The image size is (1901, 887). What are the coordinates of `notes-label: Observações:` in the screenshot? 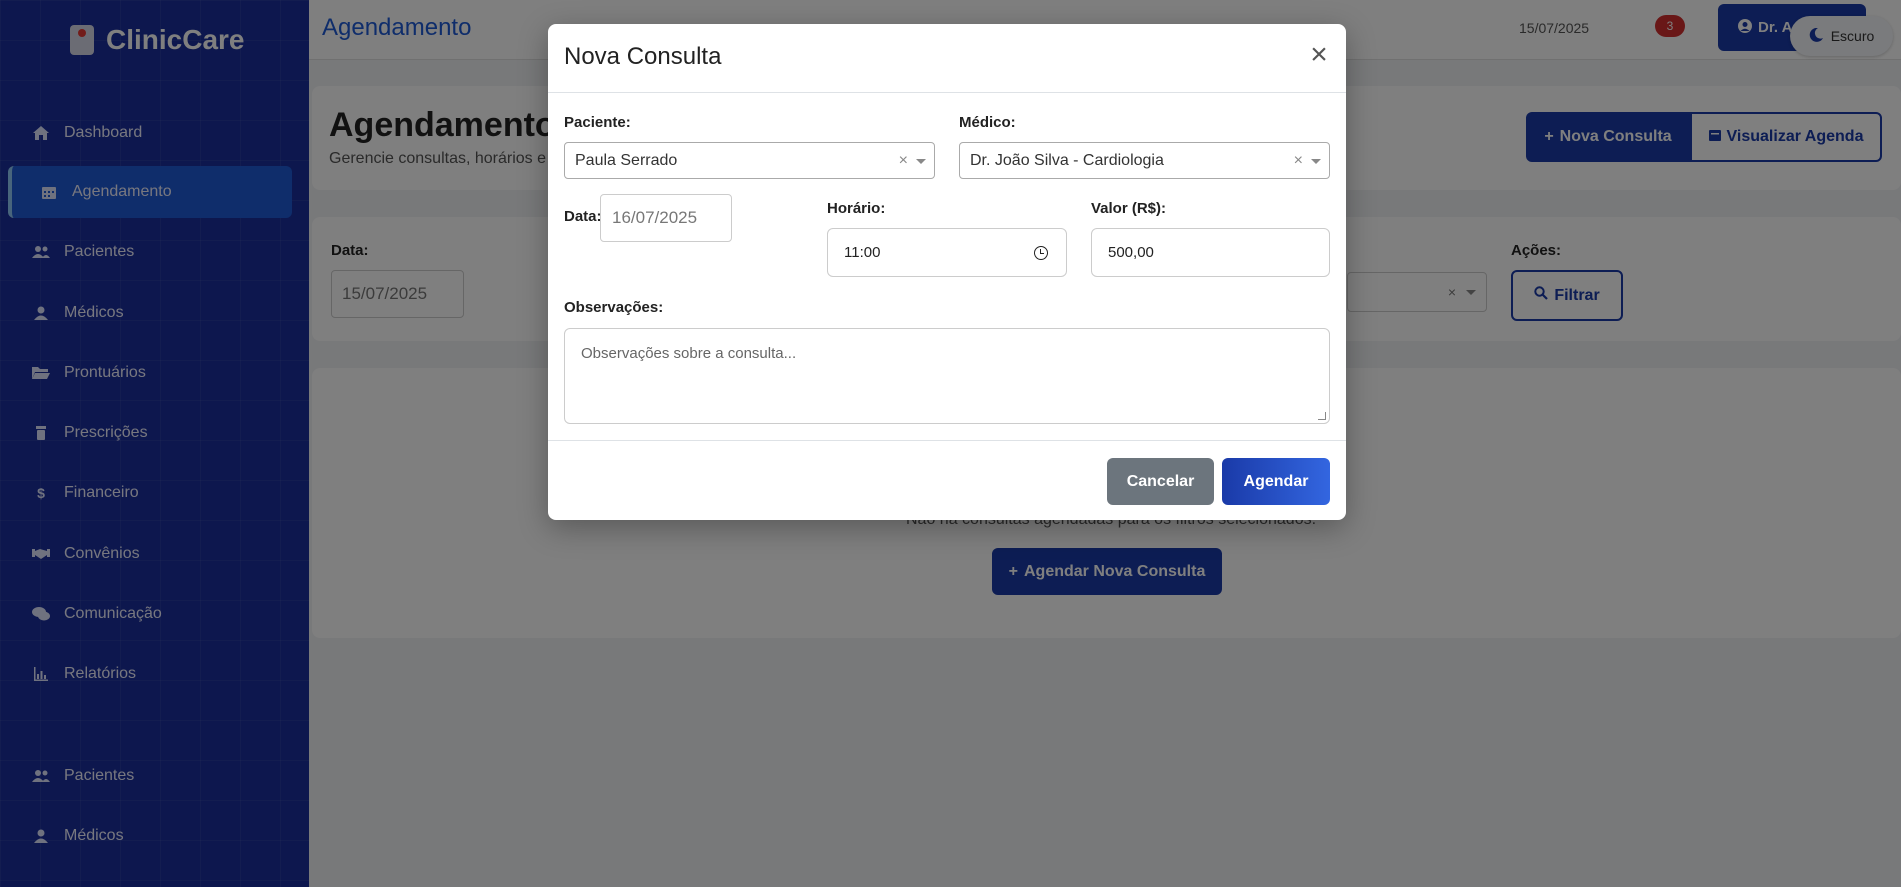 It's located at (614, 307).